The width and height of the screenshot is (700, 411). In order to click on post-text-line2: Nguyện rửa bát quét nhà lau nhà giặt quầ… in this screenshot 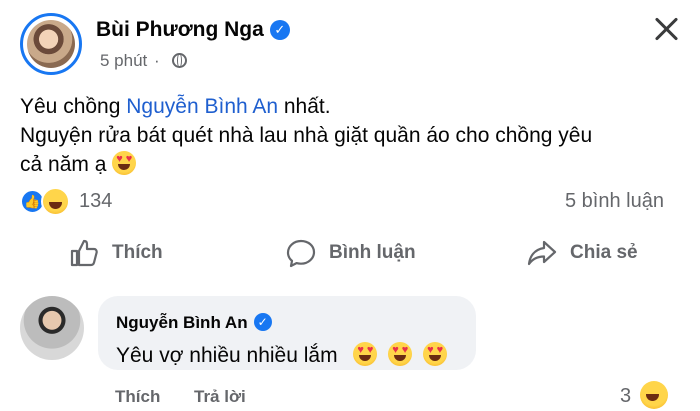, I will do `click(306, 135)`.